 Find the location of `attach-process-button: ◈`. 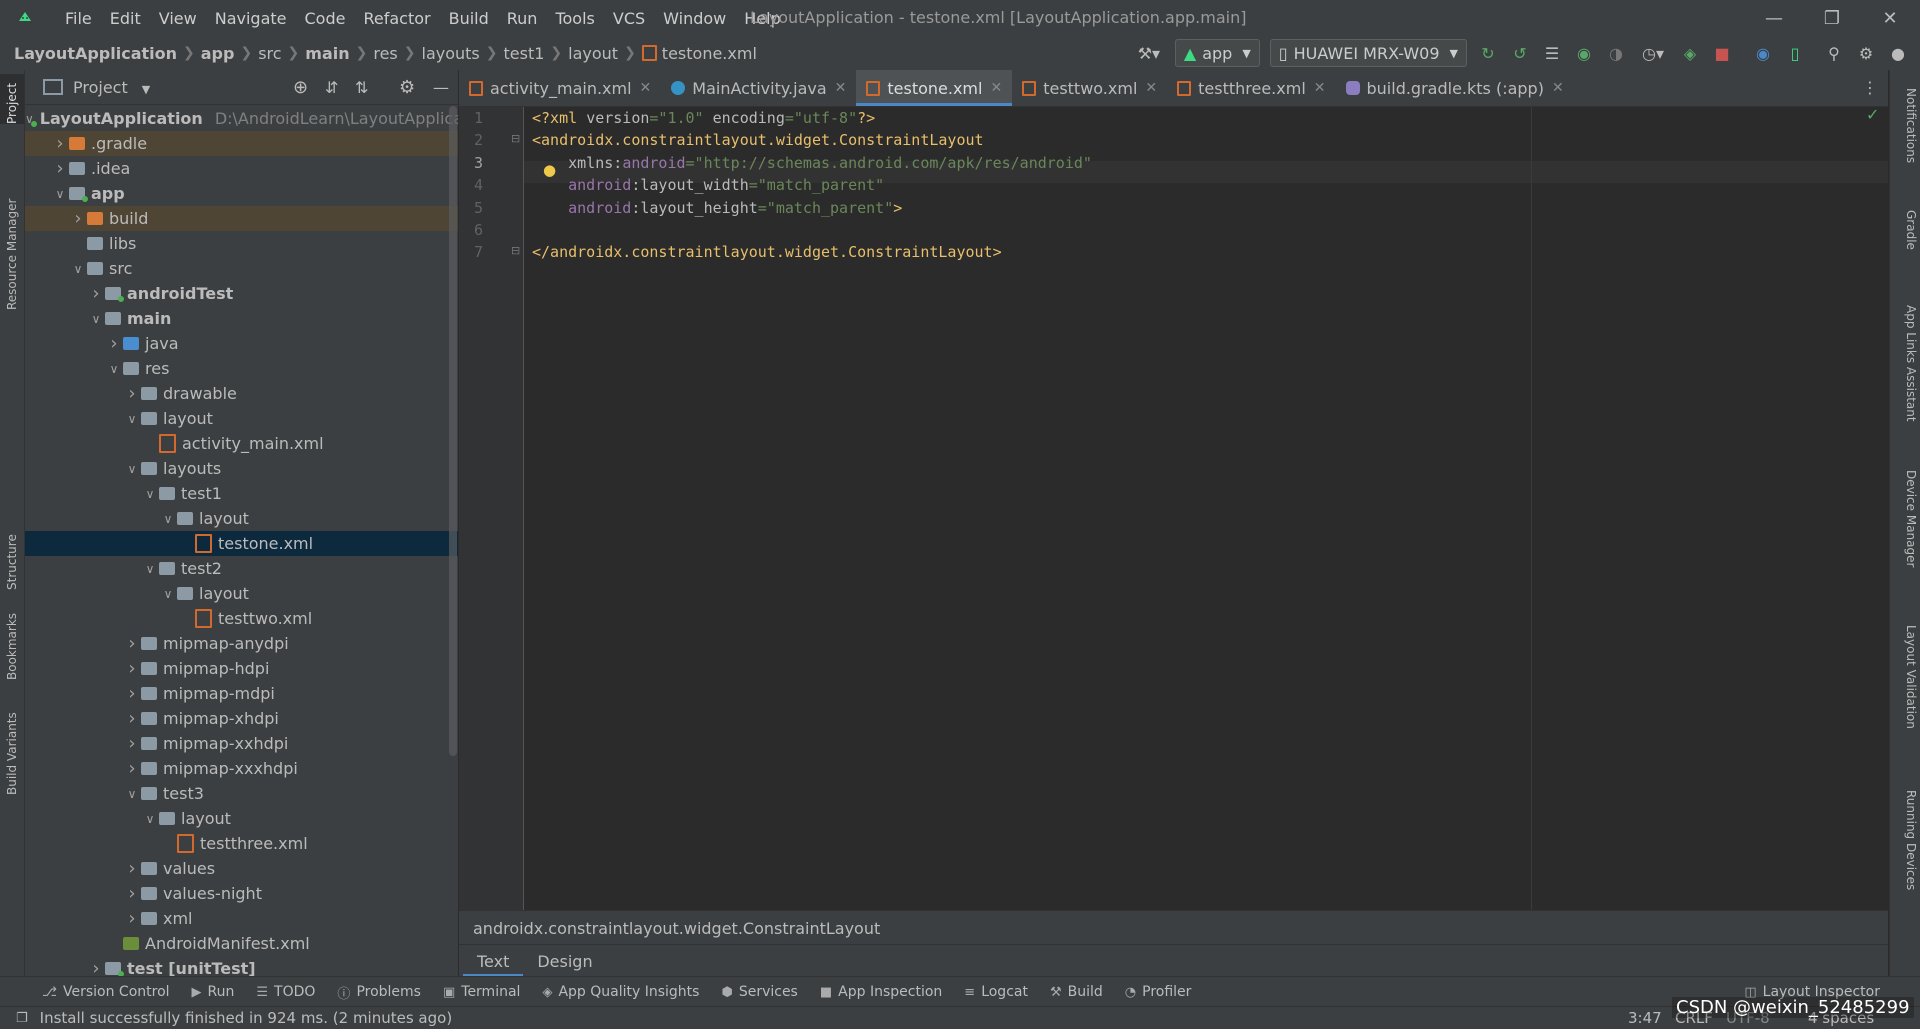

attach-process-button: ◈ is located at coordinates (1690, 53).